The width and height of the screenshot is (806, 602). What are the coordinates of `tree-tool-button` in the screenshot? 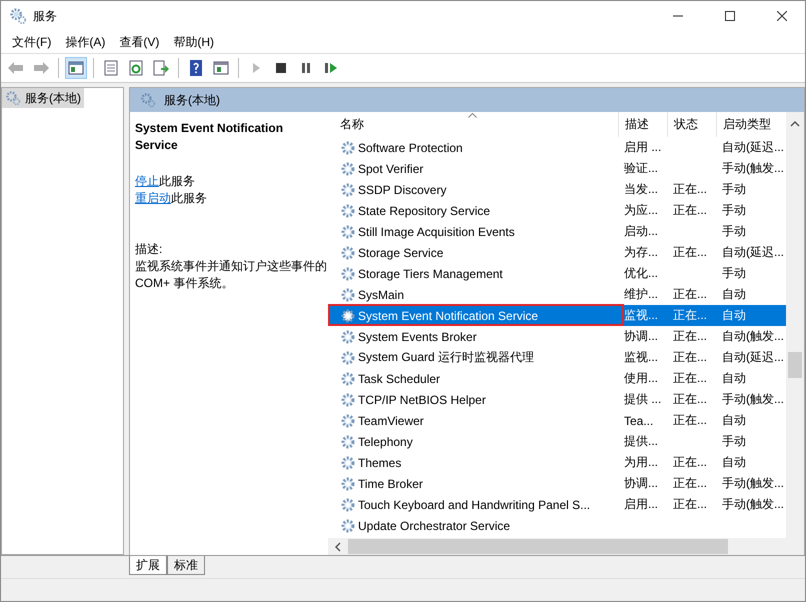 It's located at (76, 68).